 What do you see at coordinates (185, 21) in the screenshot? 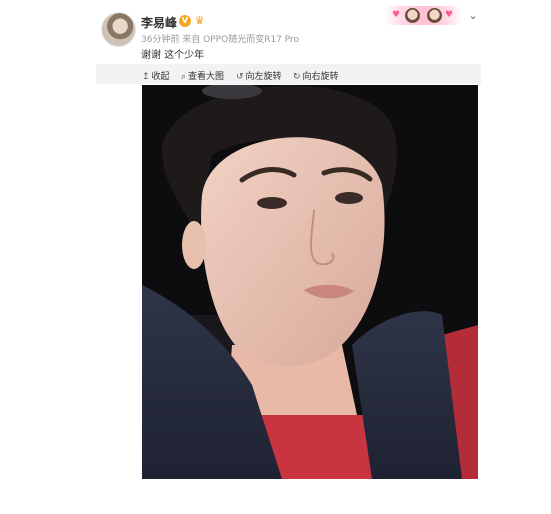
I see `verified-badge-icon: V` at bounding box center [185, 21].